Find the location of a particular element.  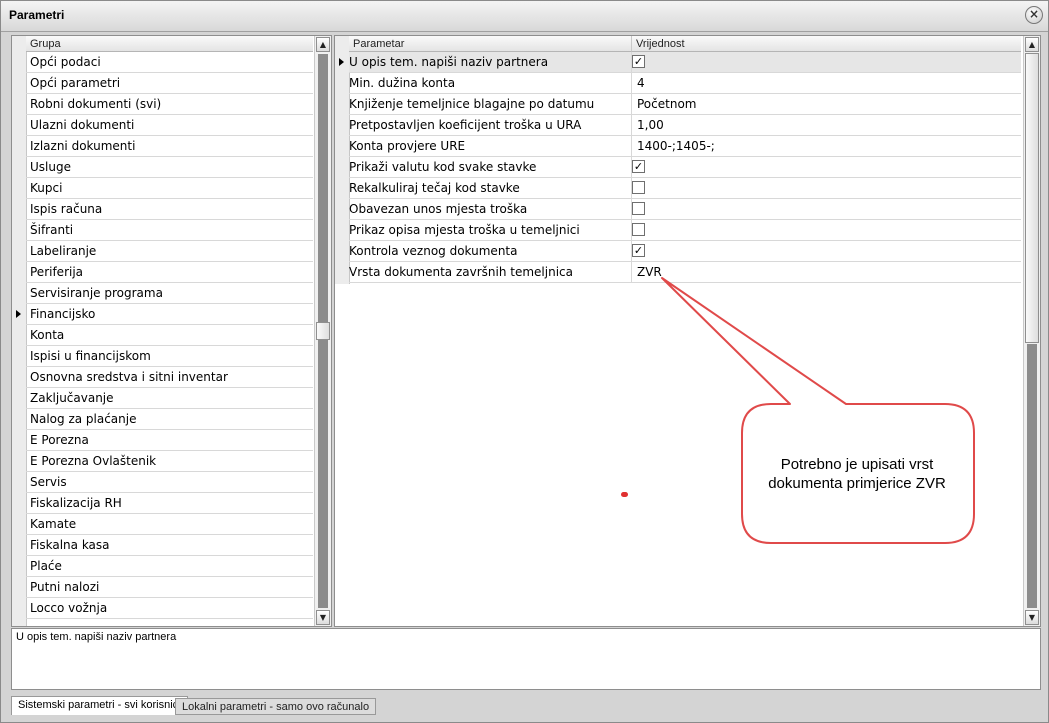

red-dot-mark is located at coordinates (624, 494).